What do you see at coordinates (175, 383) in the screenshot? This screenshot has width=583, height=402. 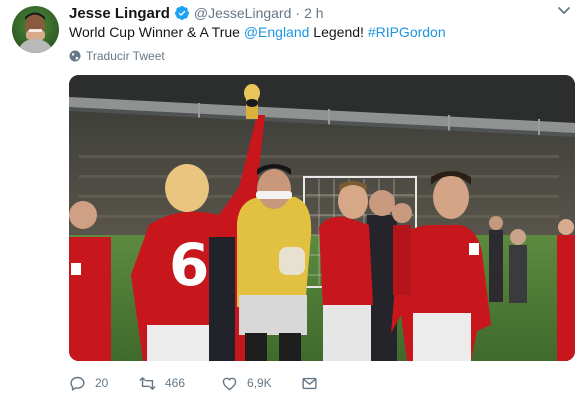 I see `retweet-count: 466` at bounding box center [175, 383].